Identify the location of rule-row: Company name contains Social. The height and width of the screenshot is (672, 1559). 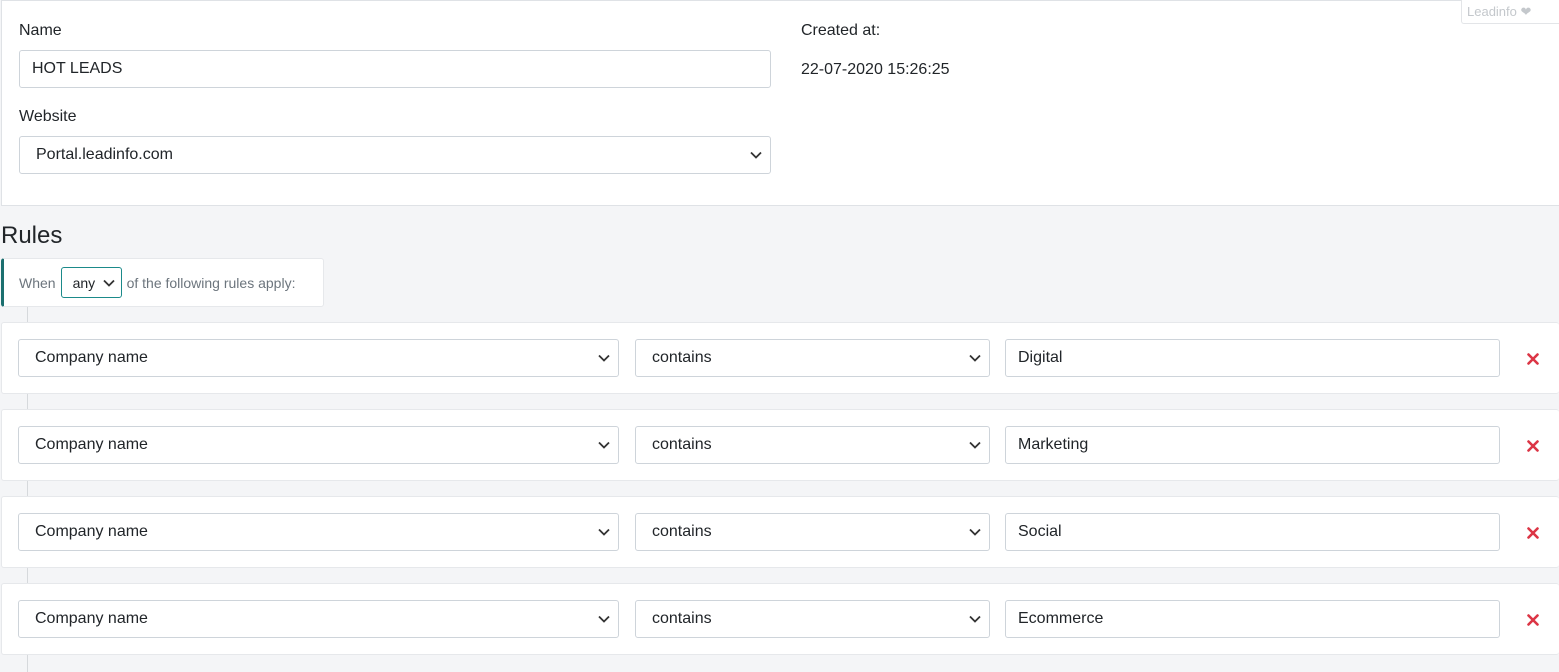
(780, 532).